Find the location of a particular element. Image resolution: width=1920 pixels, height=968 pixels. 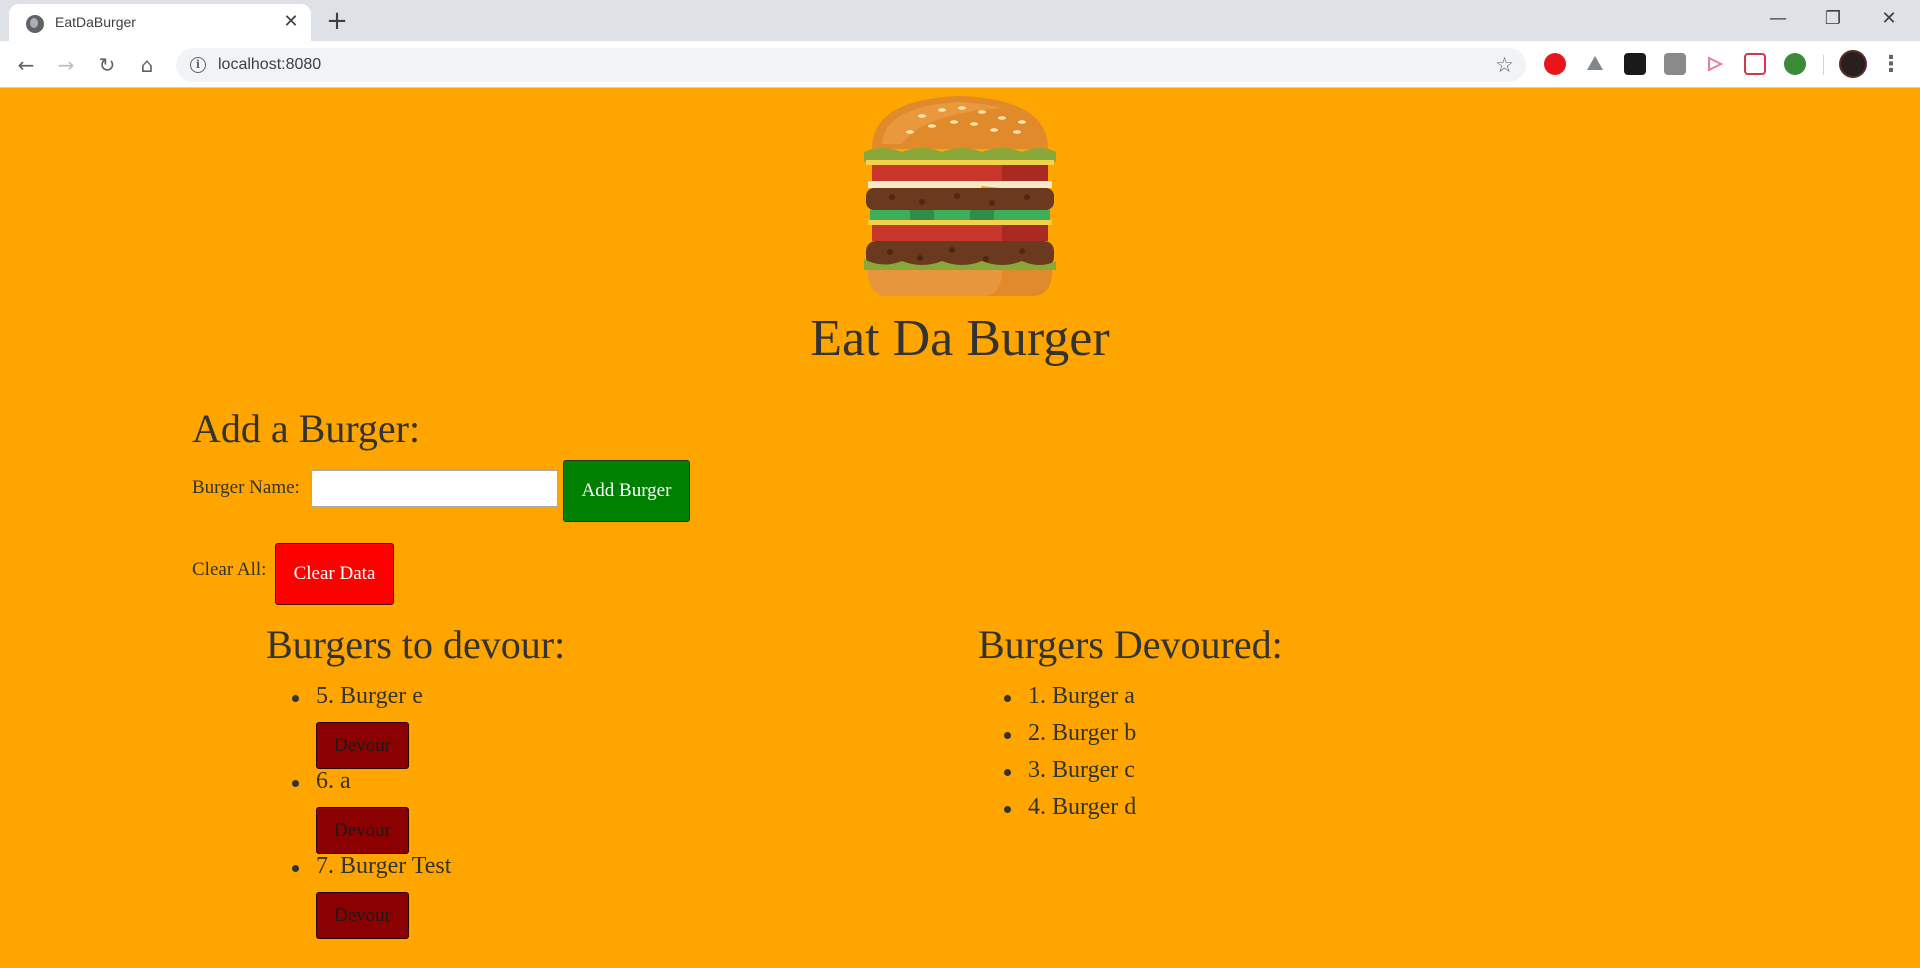

screen-capture-icon is located at coordinates (1675, 64).